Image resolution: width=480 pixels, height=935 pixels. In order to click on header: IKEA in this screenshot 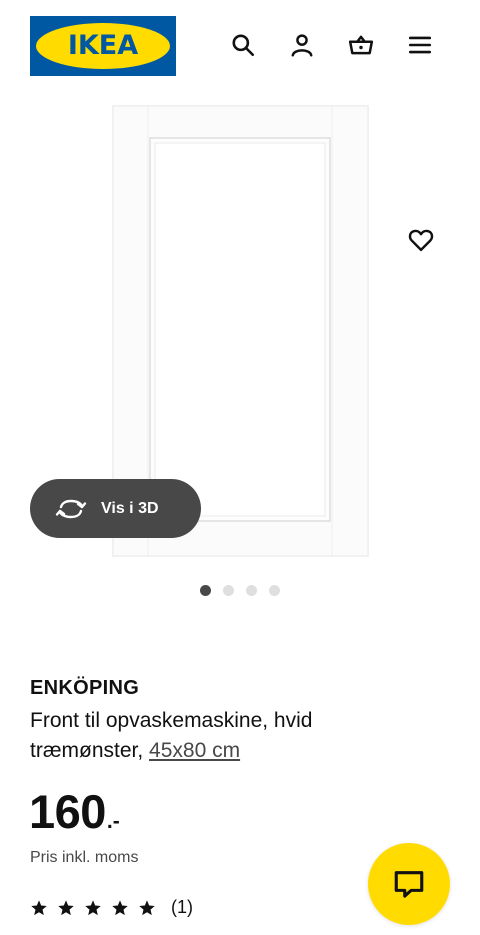, I will do `click(240, 46)`.